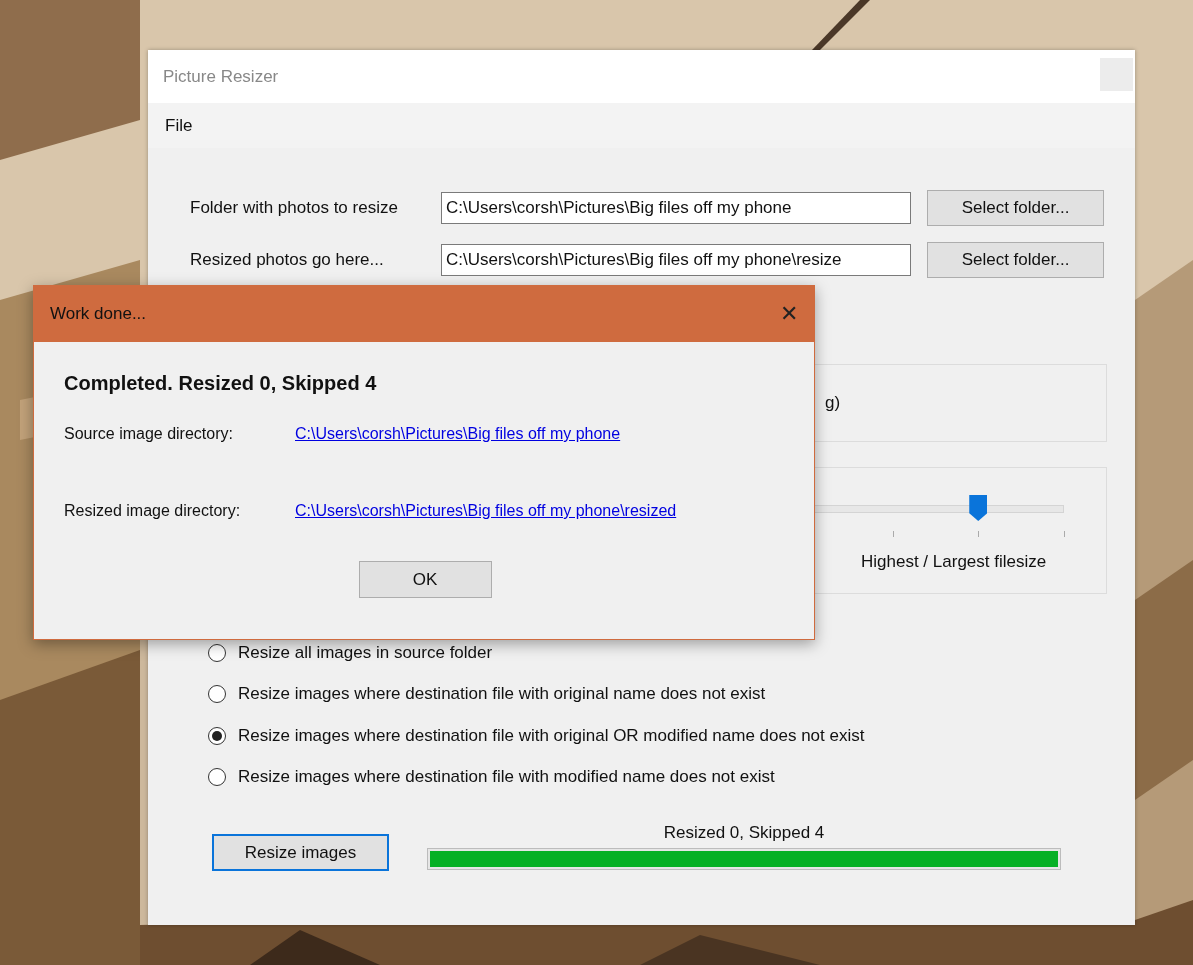  I want to click on ok-button: OK, so click(425, 579).